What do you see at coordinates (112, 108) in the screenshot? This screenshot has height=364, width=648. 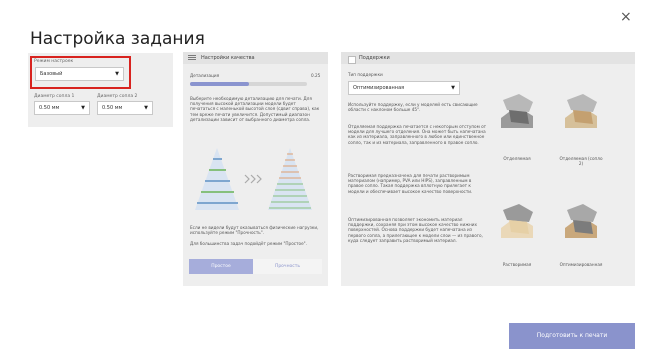 I see `nozzle2-value: 0.50 мм` at bounding box center [112, 108].